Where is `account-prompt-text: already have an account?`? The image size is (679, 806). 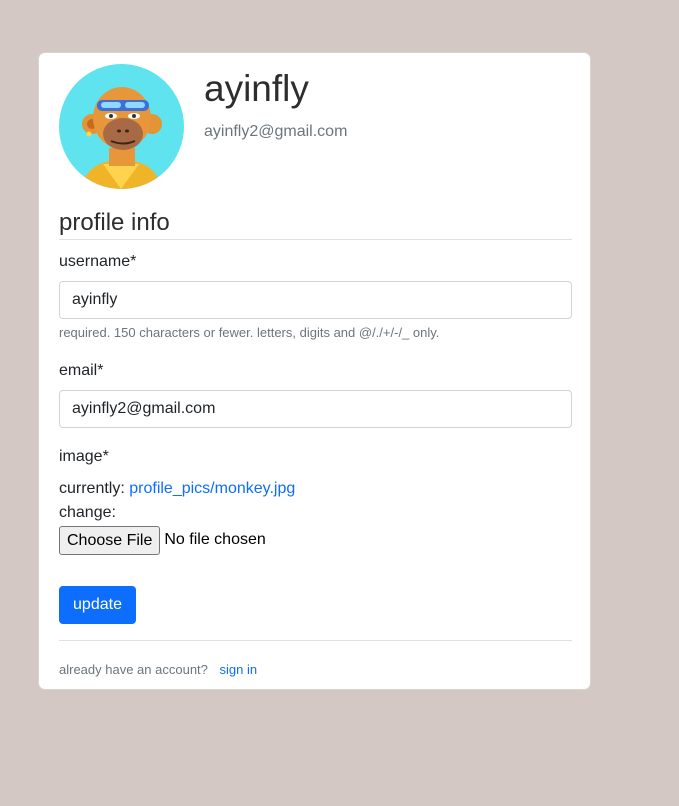
account-prompt-text: already have an account? is located at coordinates (133, 669).